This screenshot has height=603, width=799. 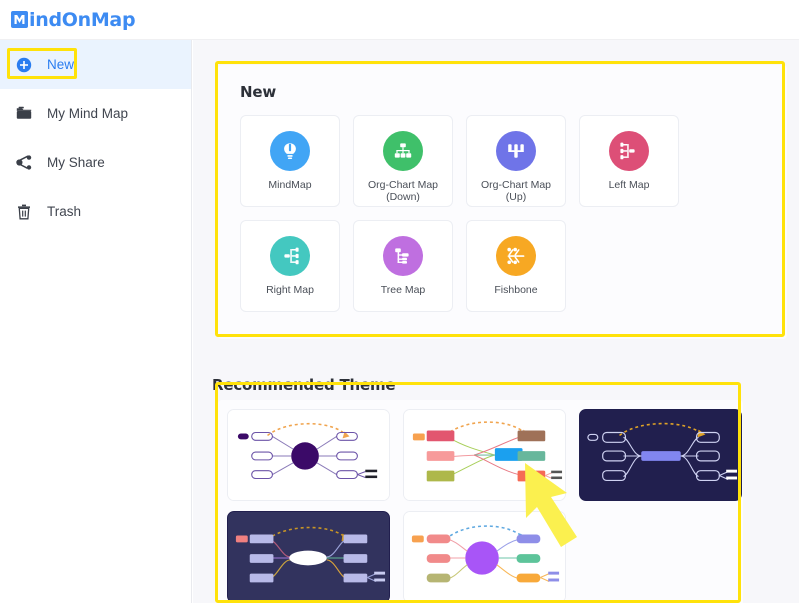 What do you see at coordinates (24, 163) in the screenshot?
I see `share-icon` at bounding box center [24, 163].